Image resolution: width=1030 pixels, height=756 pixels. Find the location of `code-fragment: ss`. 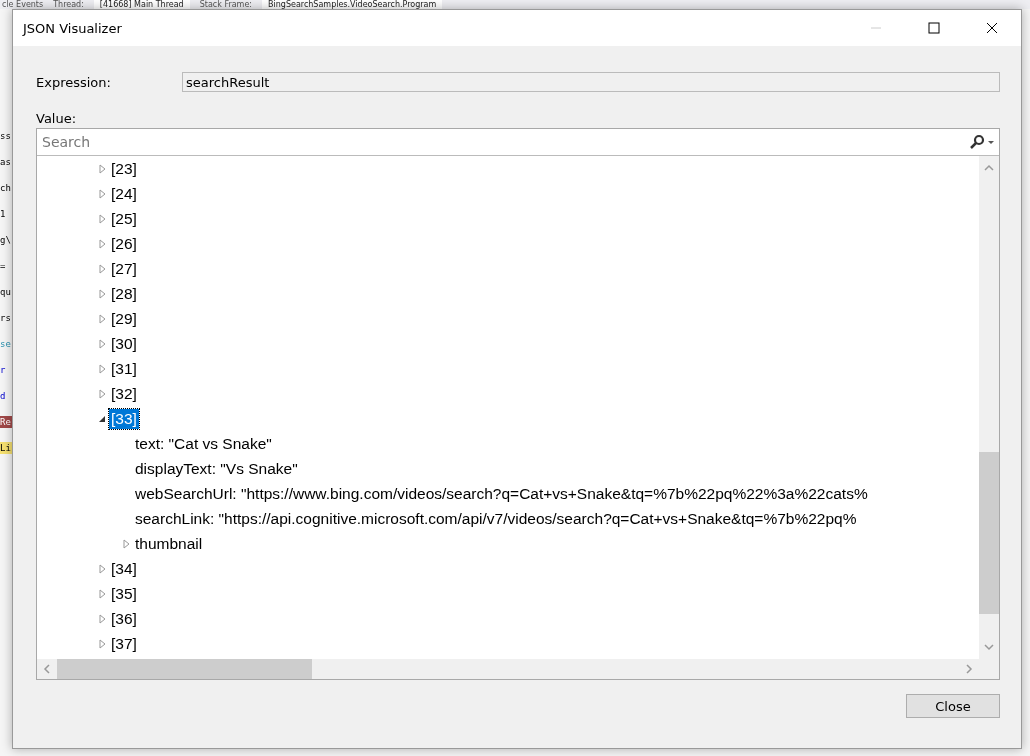

code-fragment: ss is located at coordinates (6, 136).